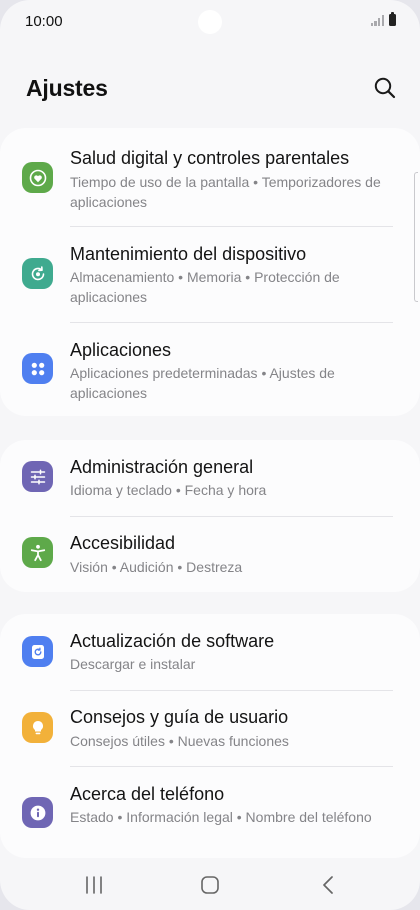 The height and width of the screenshot is (910, 420). What do you see at coordinates (210, 90) in the screenshot?
I see `page-header: Ajustes` at bounding box center [210, 90].